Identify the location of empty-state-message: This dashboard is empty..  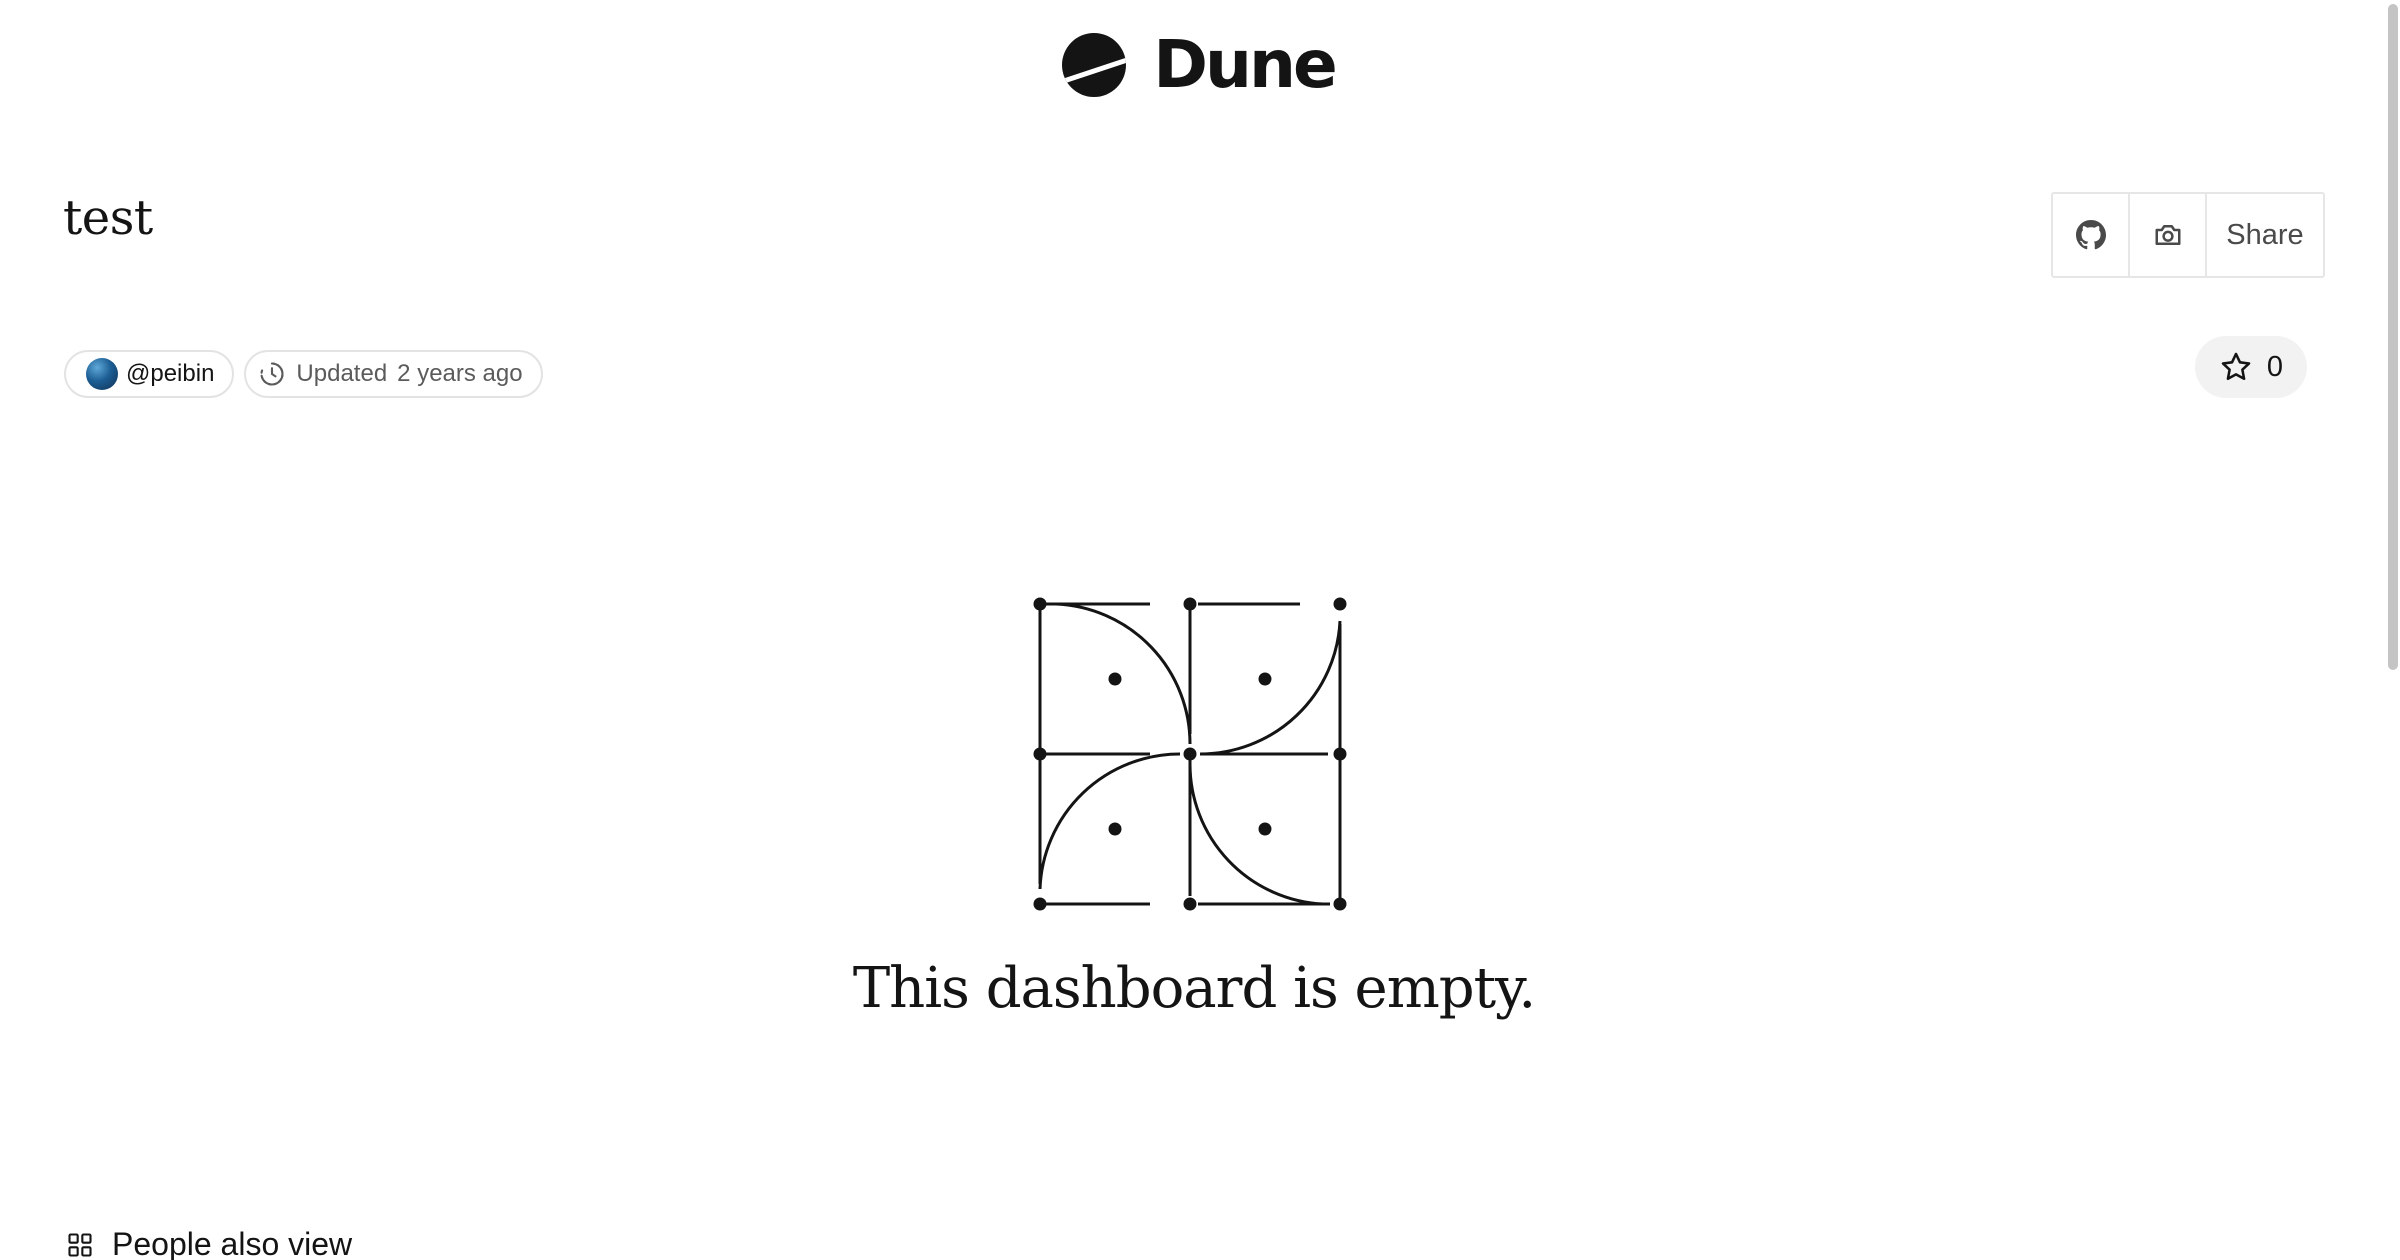
(1194, 988).